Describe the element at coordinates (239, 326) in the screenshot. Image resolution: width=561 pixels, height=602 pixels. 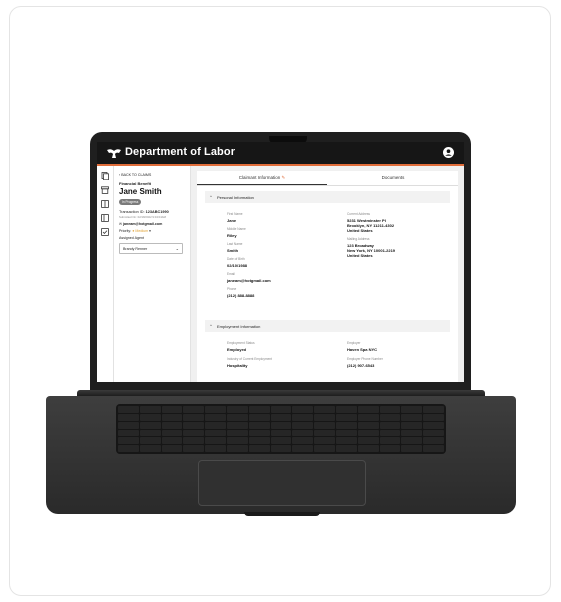
I see `employment-info-title: Employment Information` at that location.